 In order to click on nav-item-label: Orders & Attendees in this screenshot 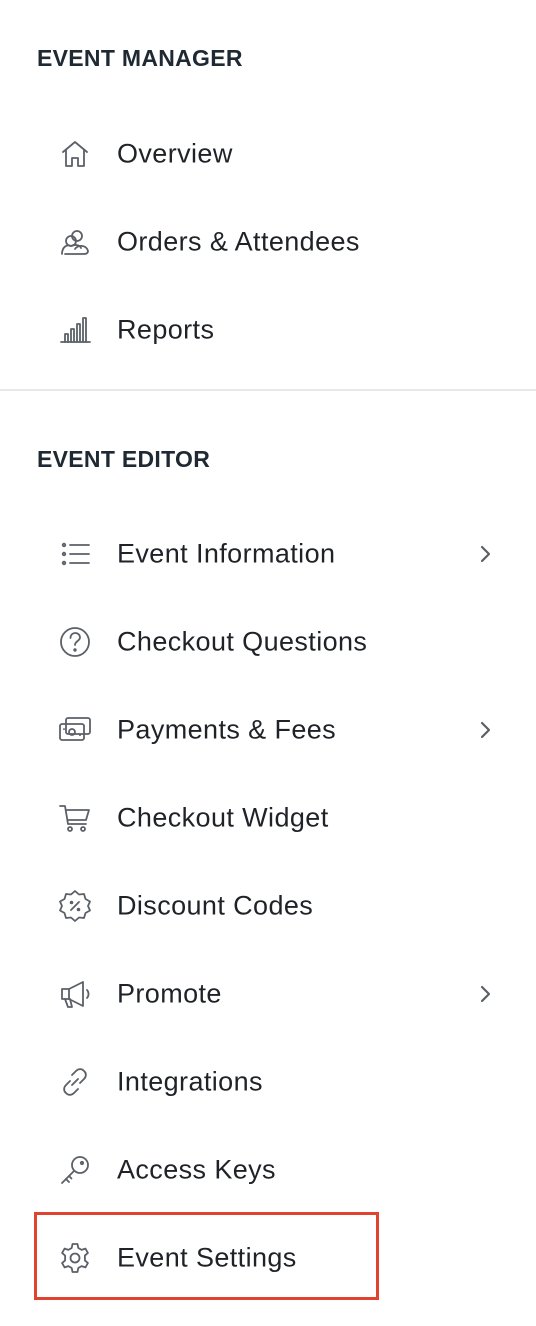, I will do `click(238, 241)`.